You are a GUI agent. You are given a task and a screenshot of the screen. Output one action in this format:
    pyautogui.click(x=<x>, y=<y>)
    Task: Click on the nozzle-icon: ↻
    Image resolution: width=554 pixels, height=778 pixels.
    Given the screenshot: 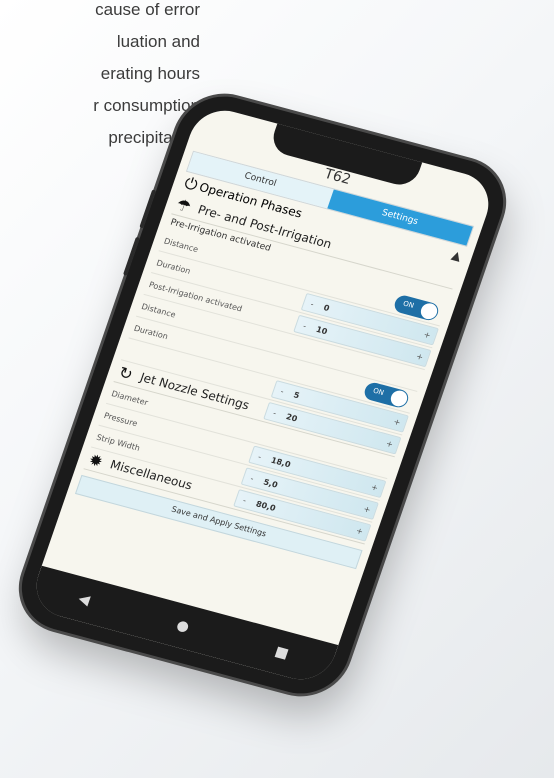 What is the action you would take?
    pyautogui.click(x=126, y=373)
    